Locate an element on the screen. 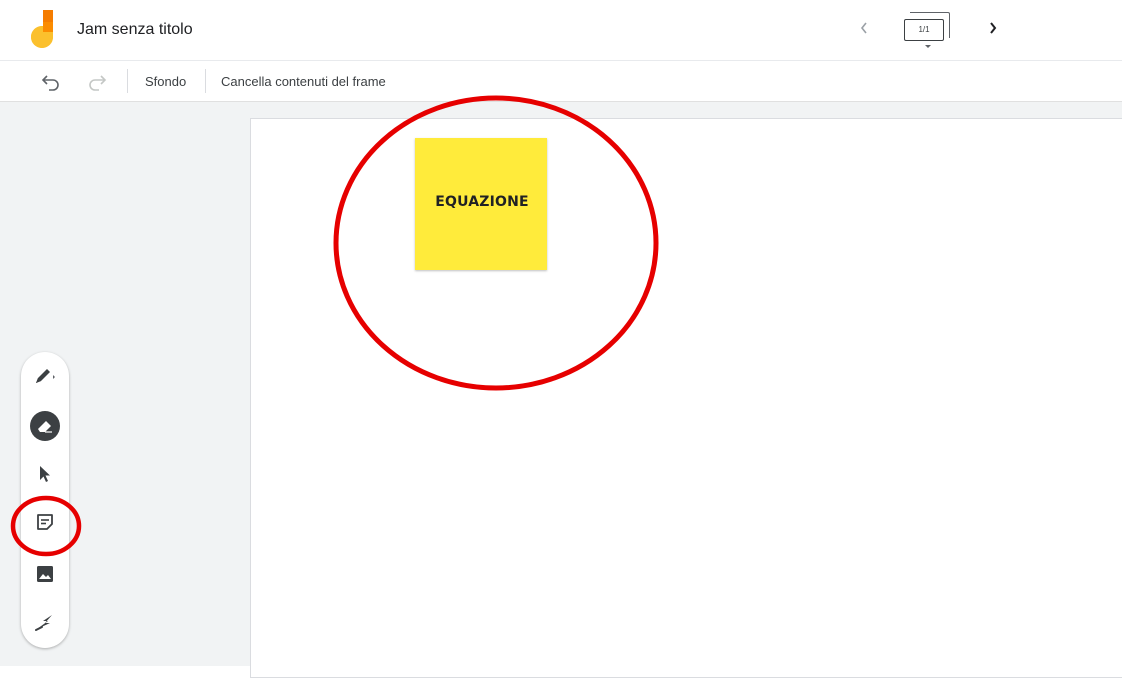  chevron-left-icon is located at coordinates (863, 28).